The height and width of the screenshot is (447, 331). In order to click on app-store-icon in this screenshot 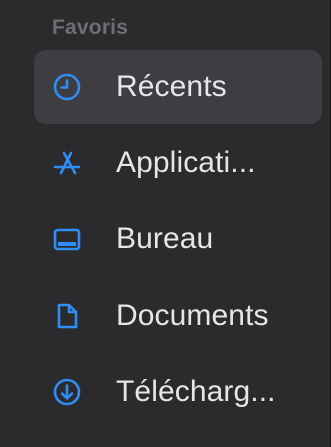, I will do `click(67, 163)`.